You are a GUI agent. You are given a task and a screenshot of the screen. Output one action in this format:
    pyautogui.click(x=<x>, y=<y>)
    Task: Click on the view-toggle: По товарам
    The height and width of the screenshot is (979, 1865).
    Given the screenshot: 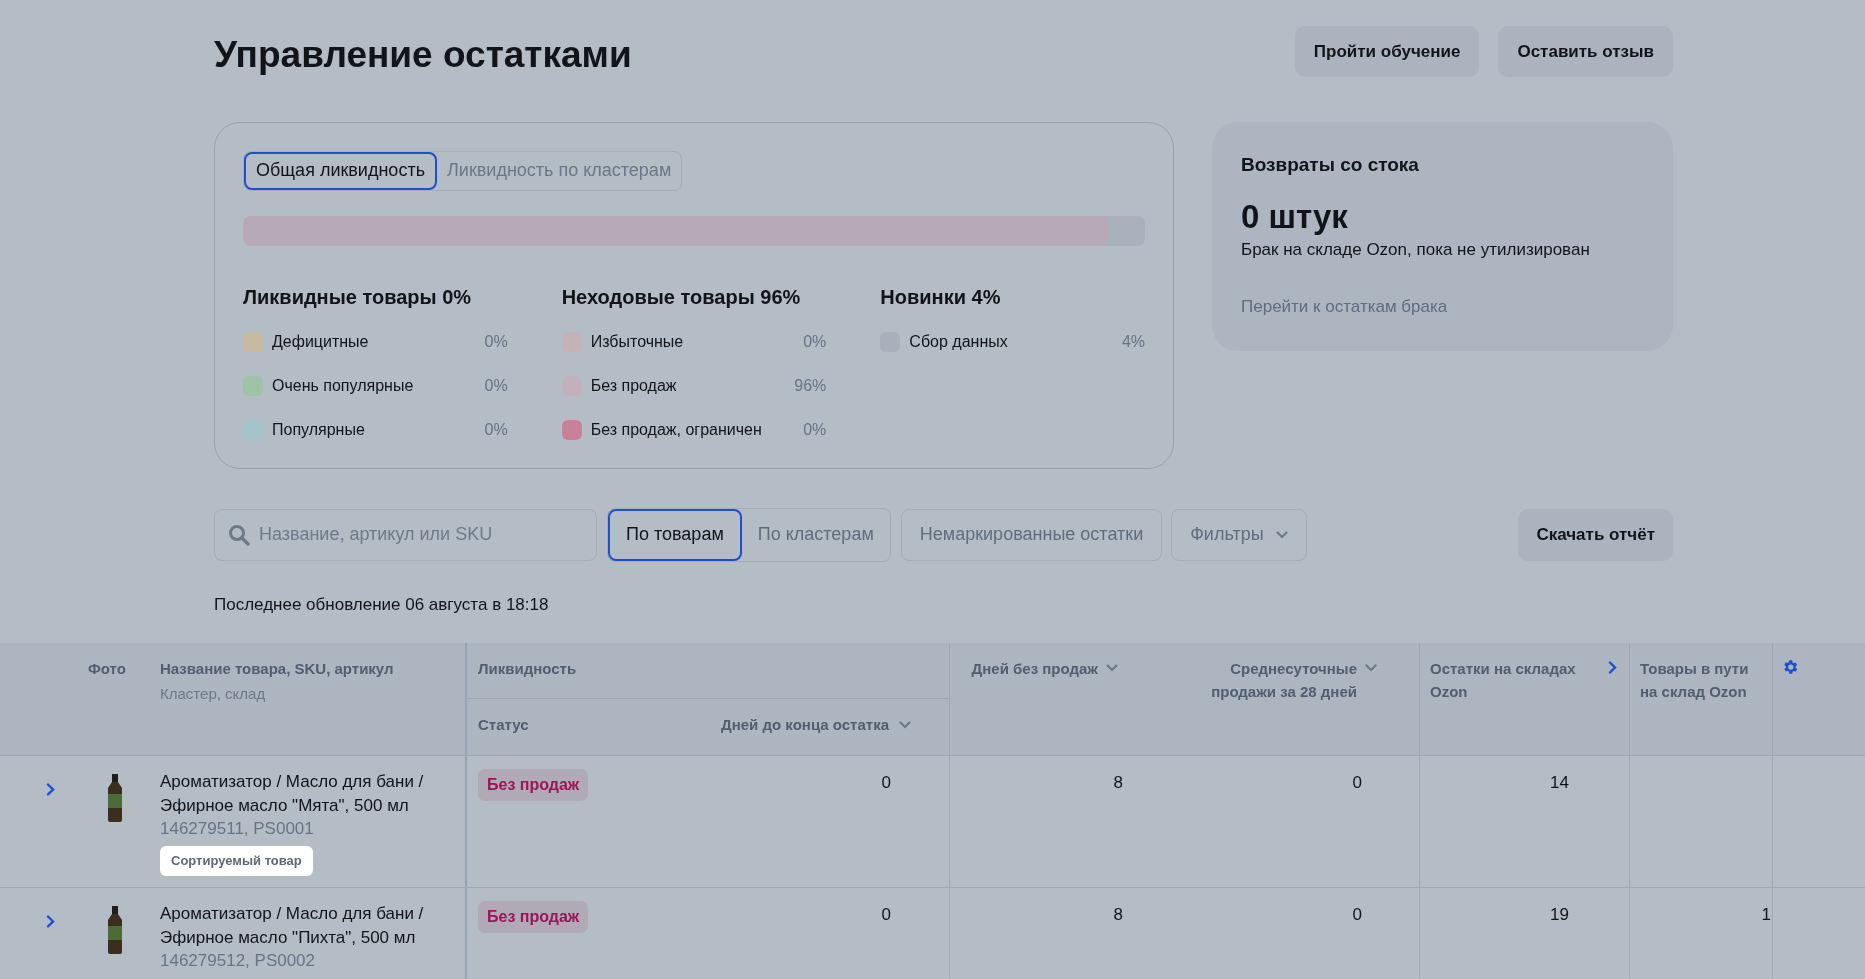 What is the action you would take?
    pyautogui.click(x=675, y=534)
    